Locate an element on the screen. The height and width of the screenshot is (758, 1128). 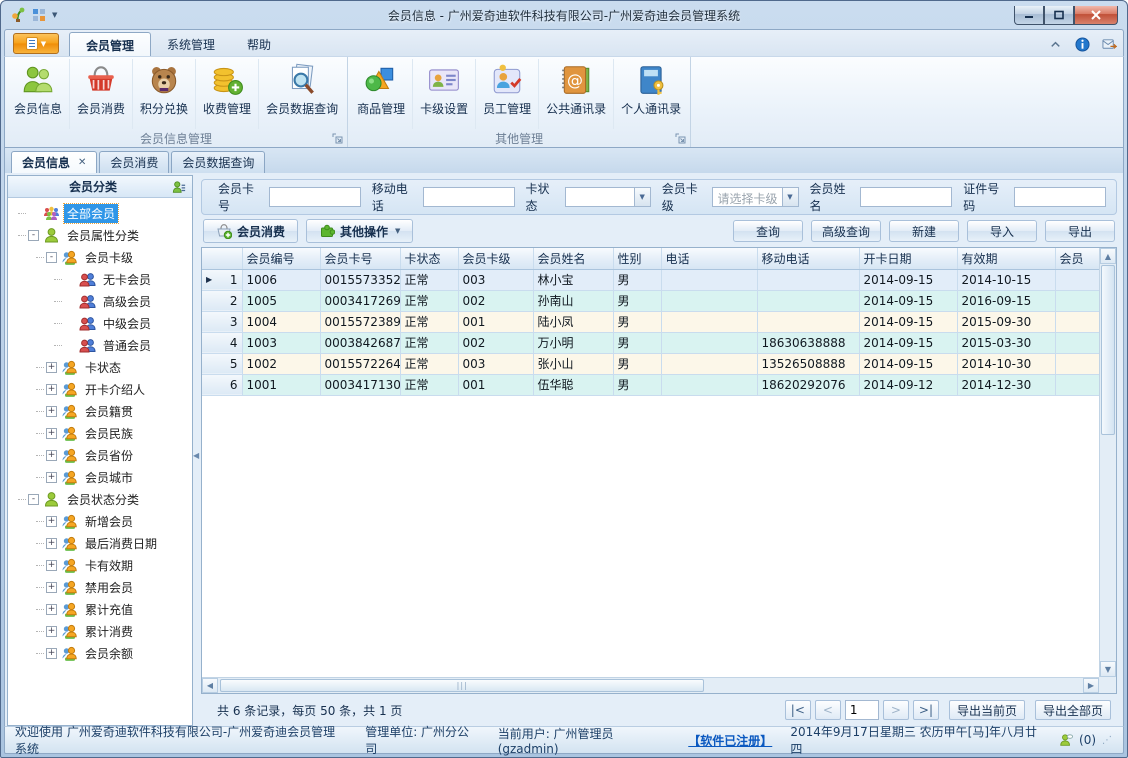
page-number-input is located at coordinates (861, 710).